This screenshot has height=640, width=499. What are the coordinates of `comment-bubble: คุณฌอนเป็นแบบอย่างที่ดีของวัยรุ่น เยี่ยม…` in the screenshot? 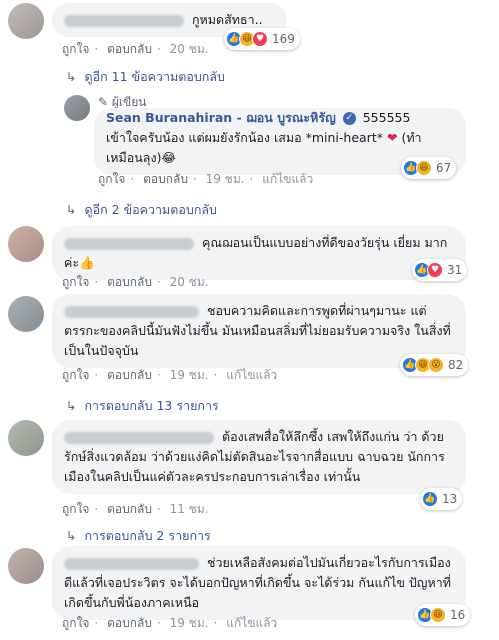 It's located at (259, 253).